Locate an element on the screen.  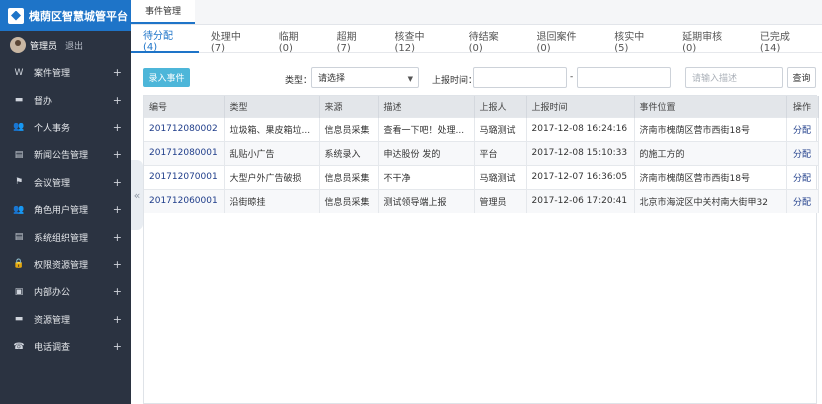
sidebar-item-resources: ▬ 资源管理 + is located at coordinates (65, 319).